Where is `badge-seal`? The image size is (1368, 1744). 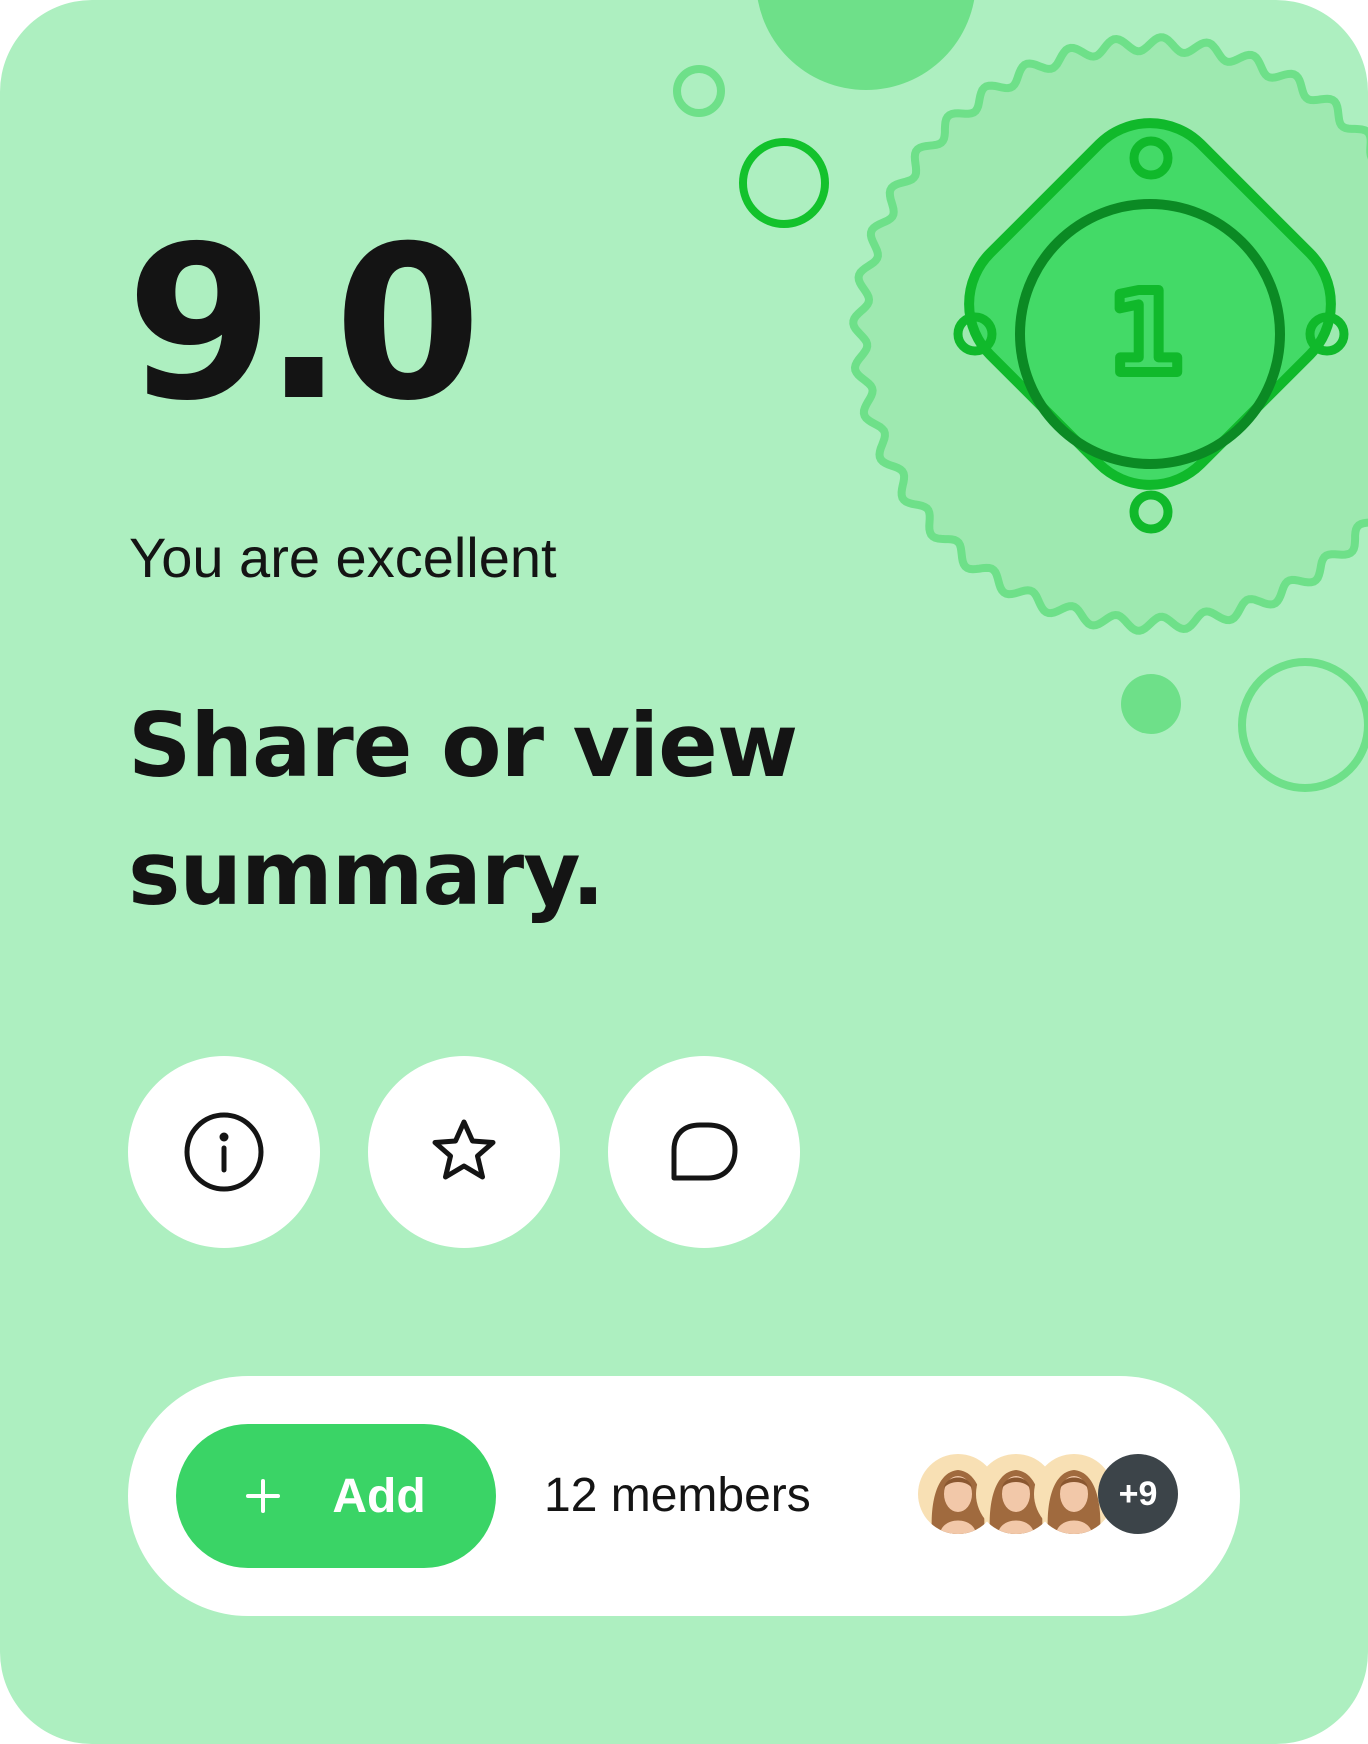
badge-seal is located at coordinates (1108, 334).